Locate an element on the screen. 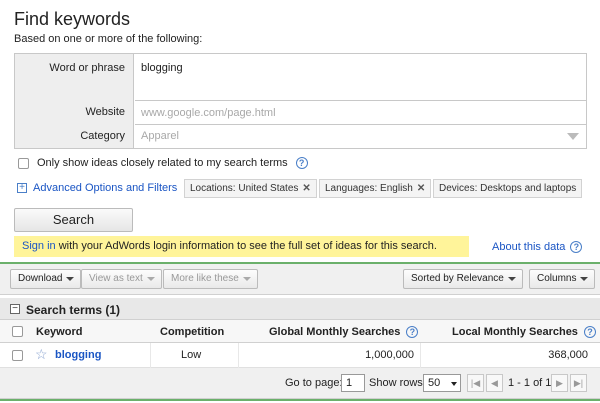  rows-per-page-value: 50 is located at coordinates (434, 383).